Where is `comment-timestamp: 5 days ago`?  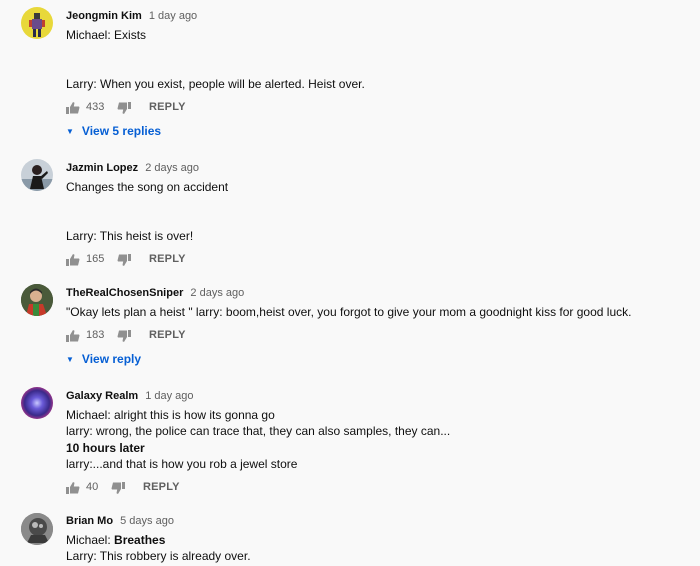 comment-timestamp: 5 days ago is located at coordinates (147, 521).